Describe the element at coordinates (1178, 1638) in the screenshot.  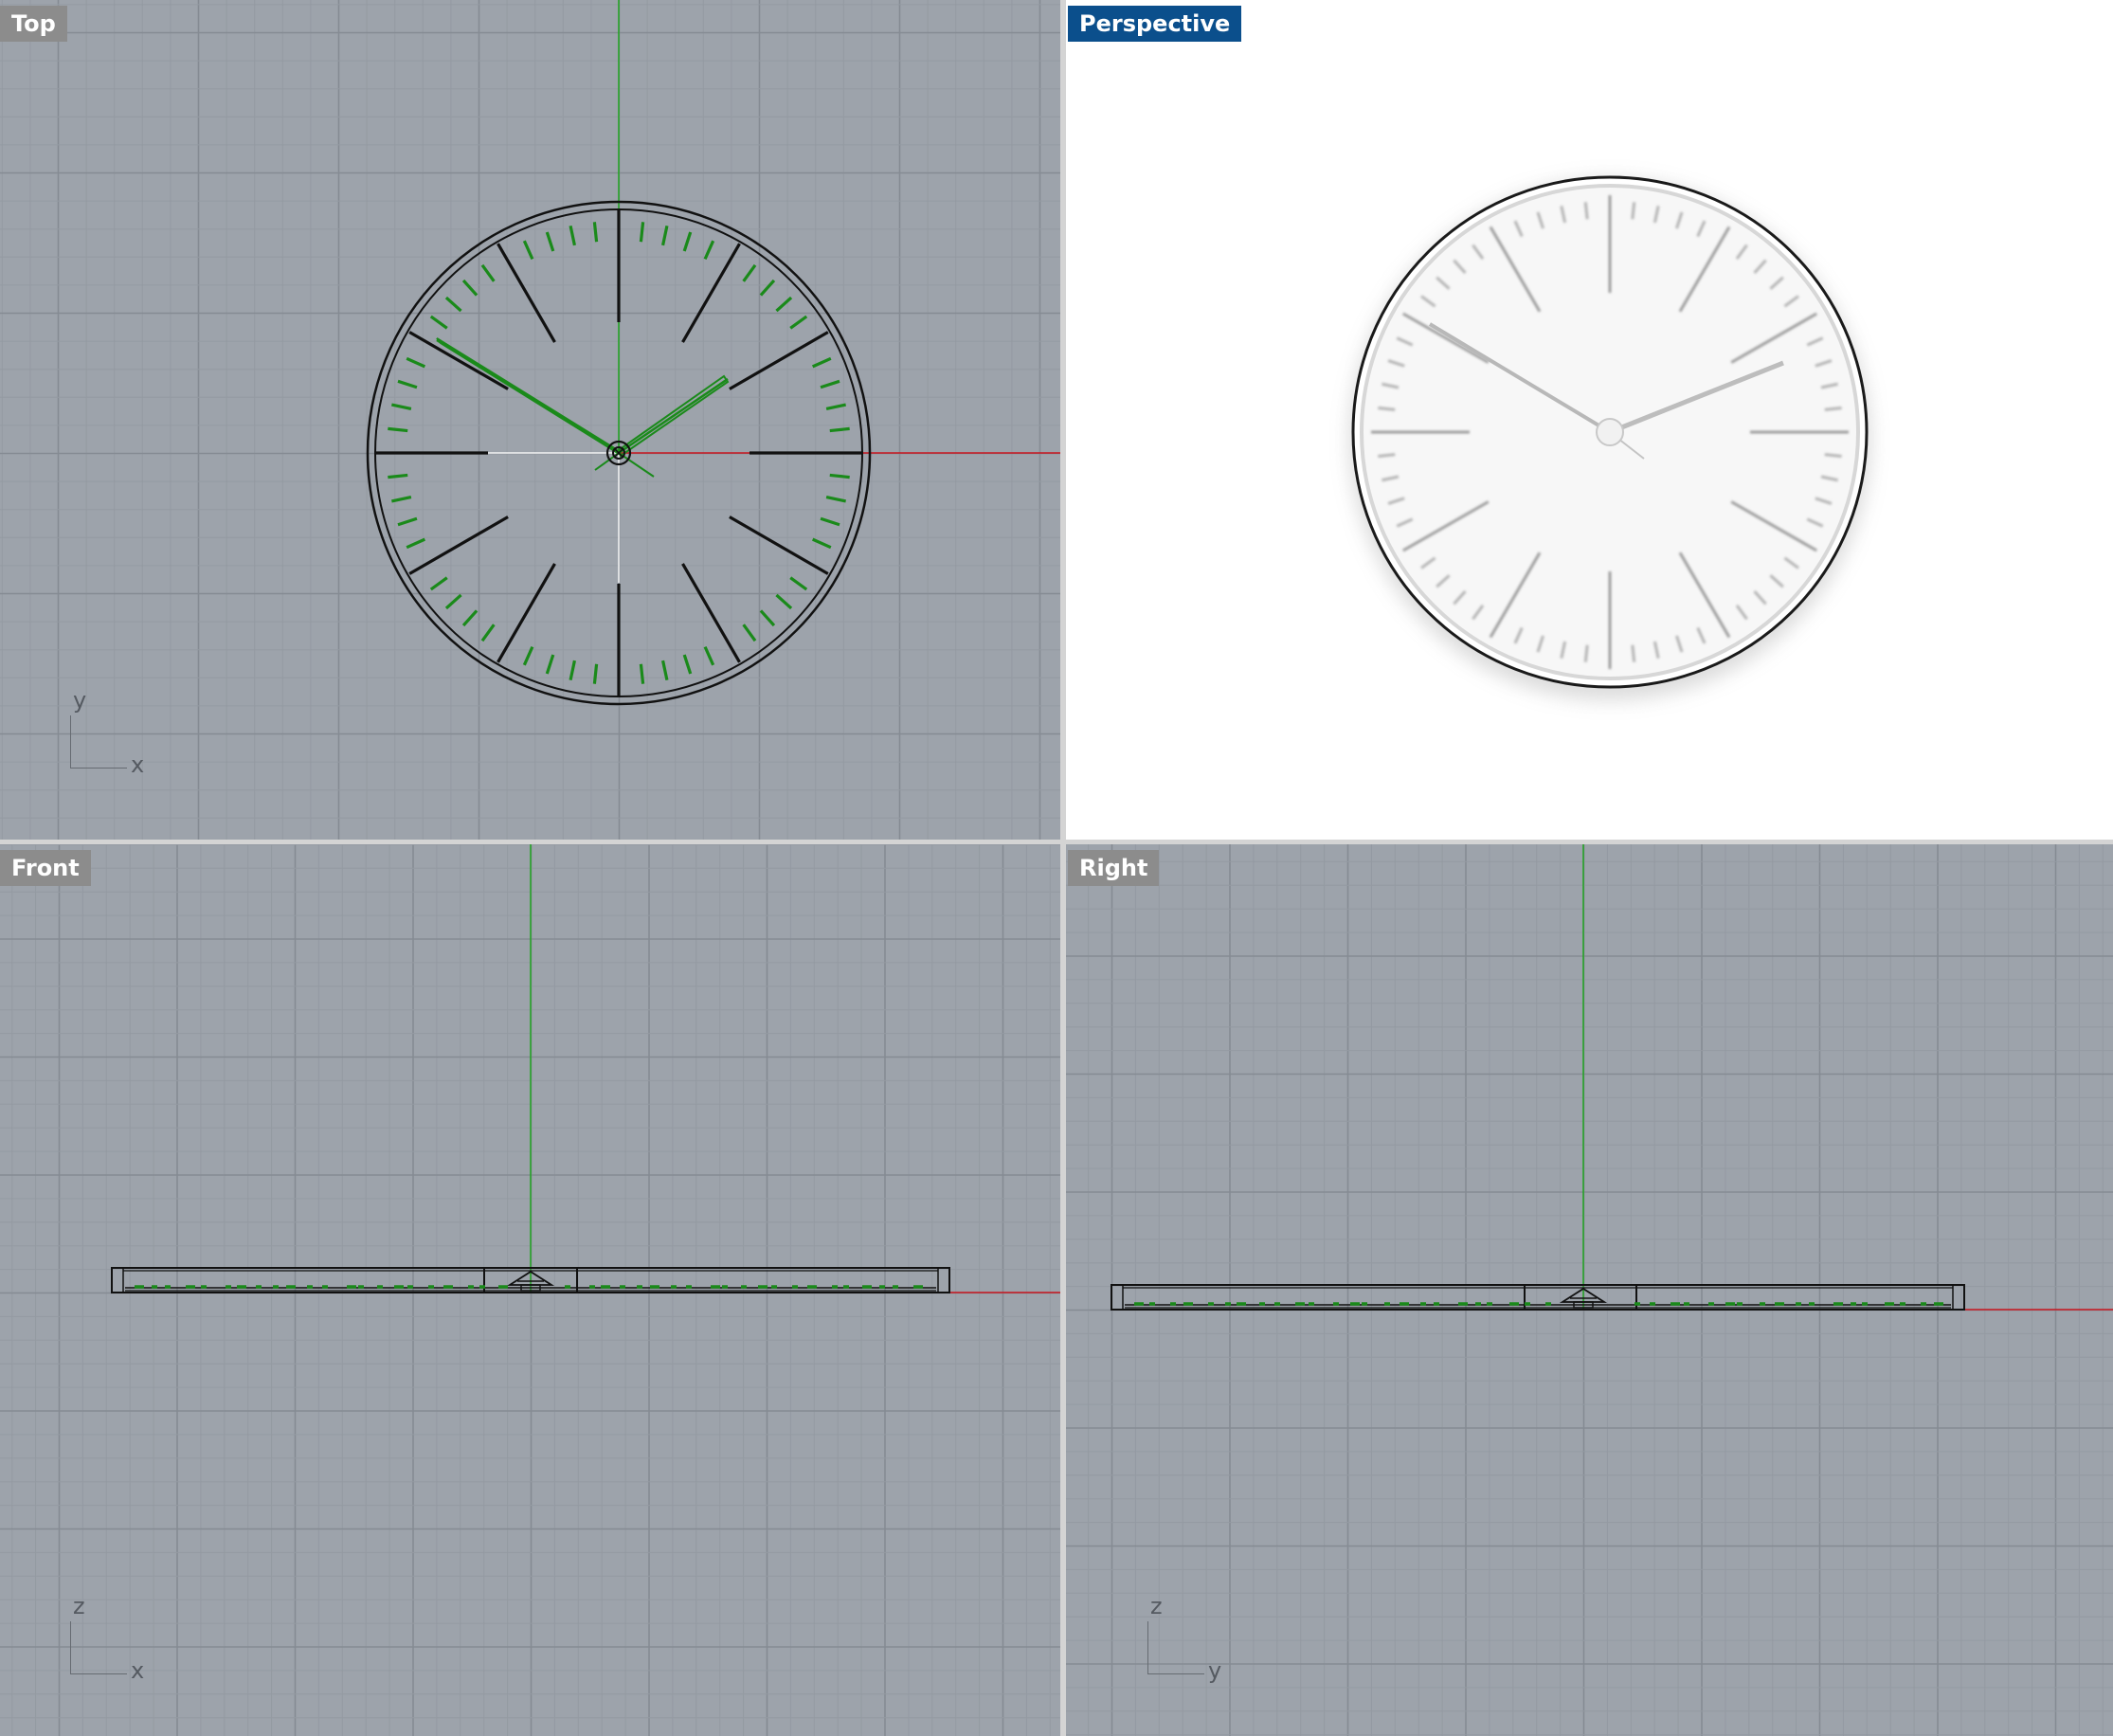
I see `cplane-axes-icon: z y` at that location.